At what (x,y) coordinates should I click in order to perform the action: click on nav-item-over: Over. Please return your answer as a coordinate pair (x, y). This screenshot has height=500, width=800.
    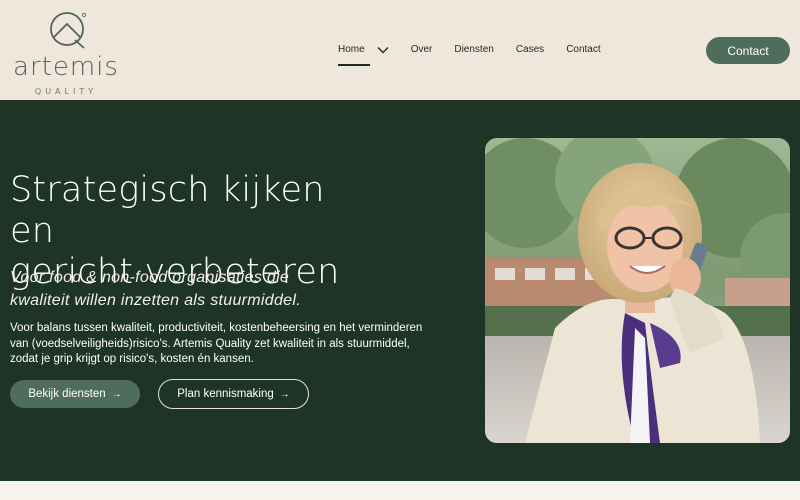
    Looking at the image, I should click on (422, 49).